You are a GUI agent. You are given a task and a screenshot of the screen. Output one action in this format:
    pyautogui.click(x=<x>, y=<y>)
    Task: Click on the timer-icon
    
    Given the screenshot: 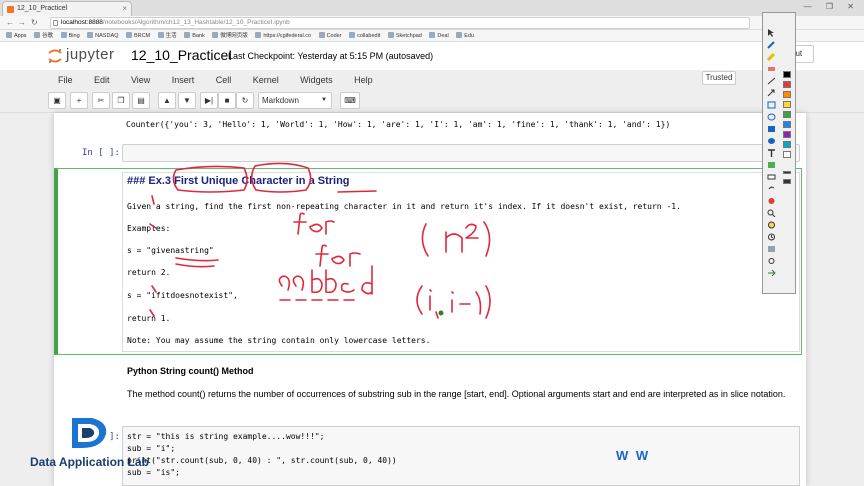 What is the action you would take?
    pyautogui.click(x=771, y=237)
    